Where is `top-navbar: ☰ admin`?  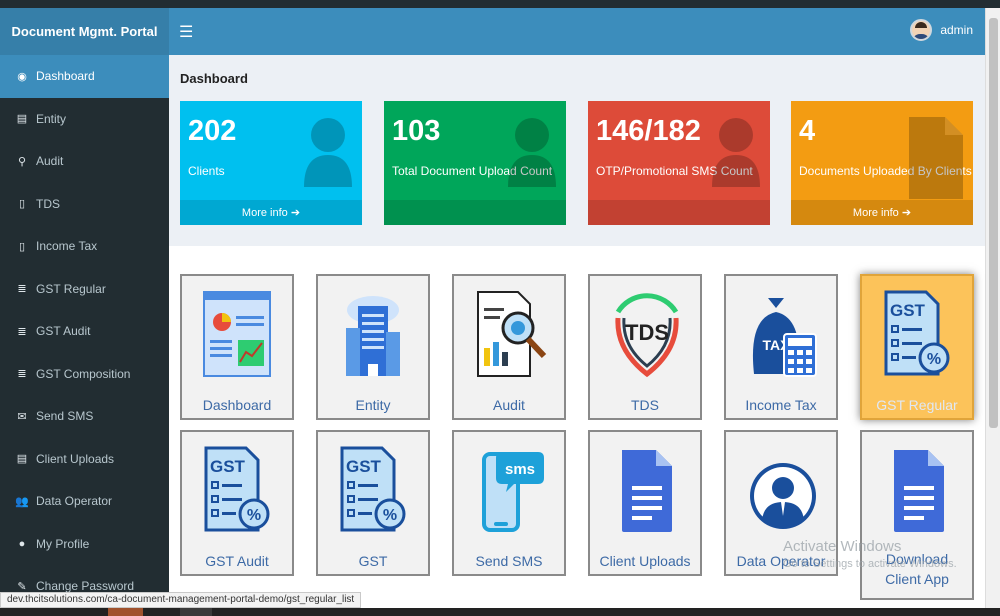
top-navbar: ☰ admin is located at coordinates (577, 31).